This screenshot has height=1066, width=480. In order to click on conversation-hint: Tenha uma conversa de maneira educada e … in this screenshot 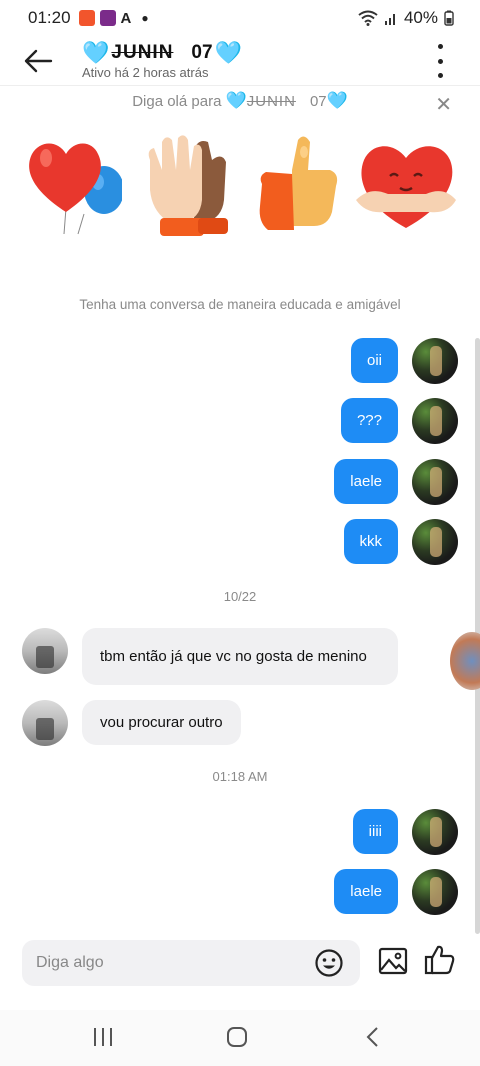, I will do `click(240, 304)`.